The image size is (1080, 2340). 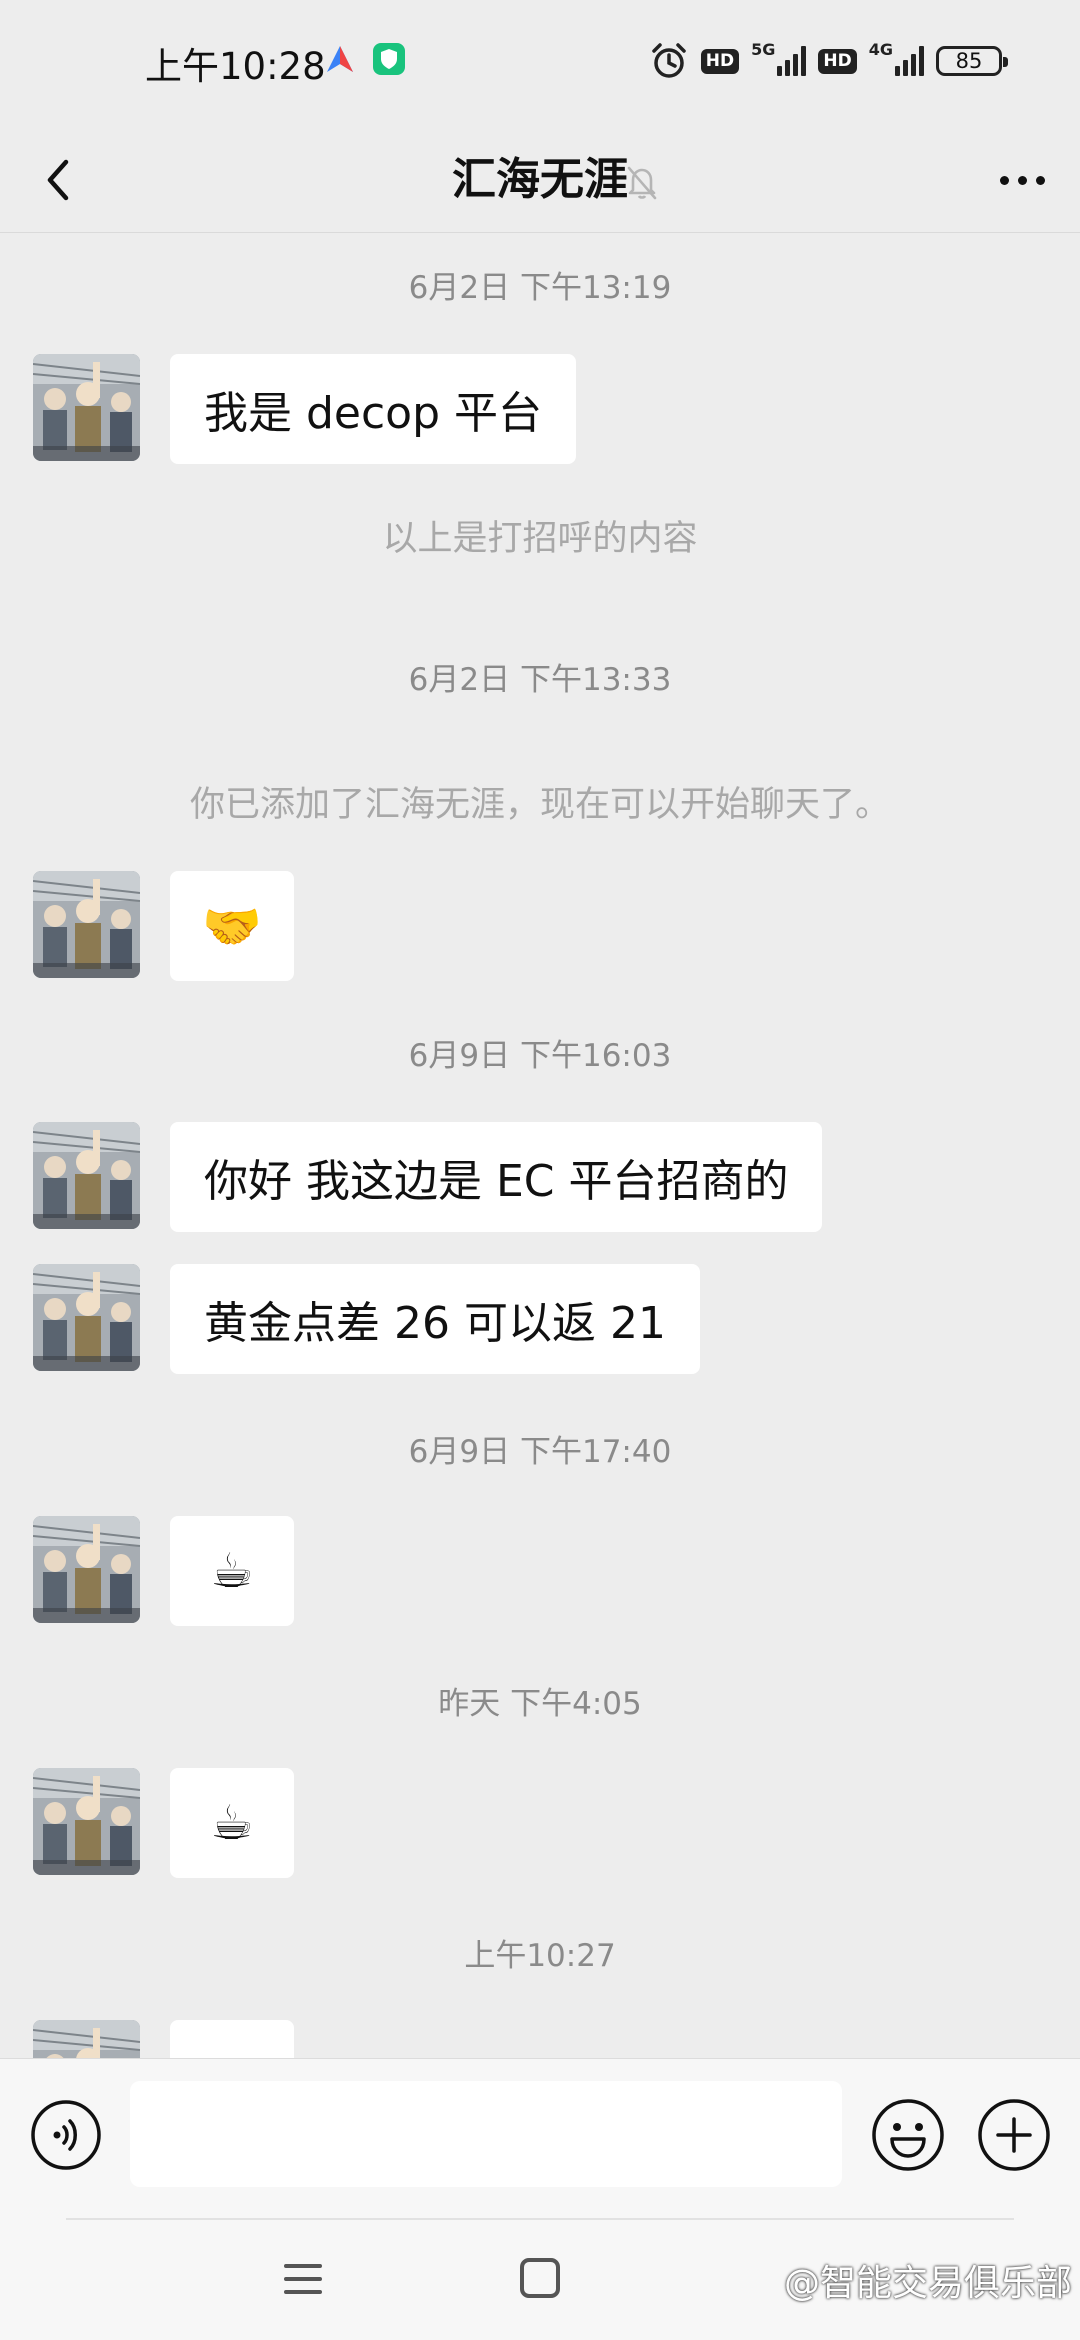 What do you see at coordinates (389, 59) in the screenshot?
I see `security-app-icon` at bounding box center [389, 59].